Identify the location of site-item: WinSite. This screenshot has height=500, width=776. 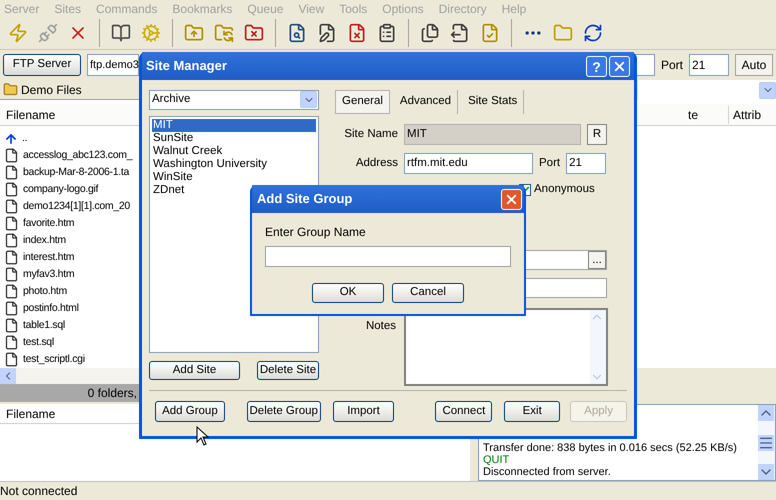
(234, 177).